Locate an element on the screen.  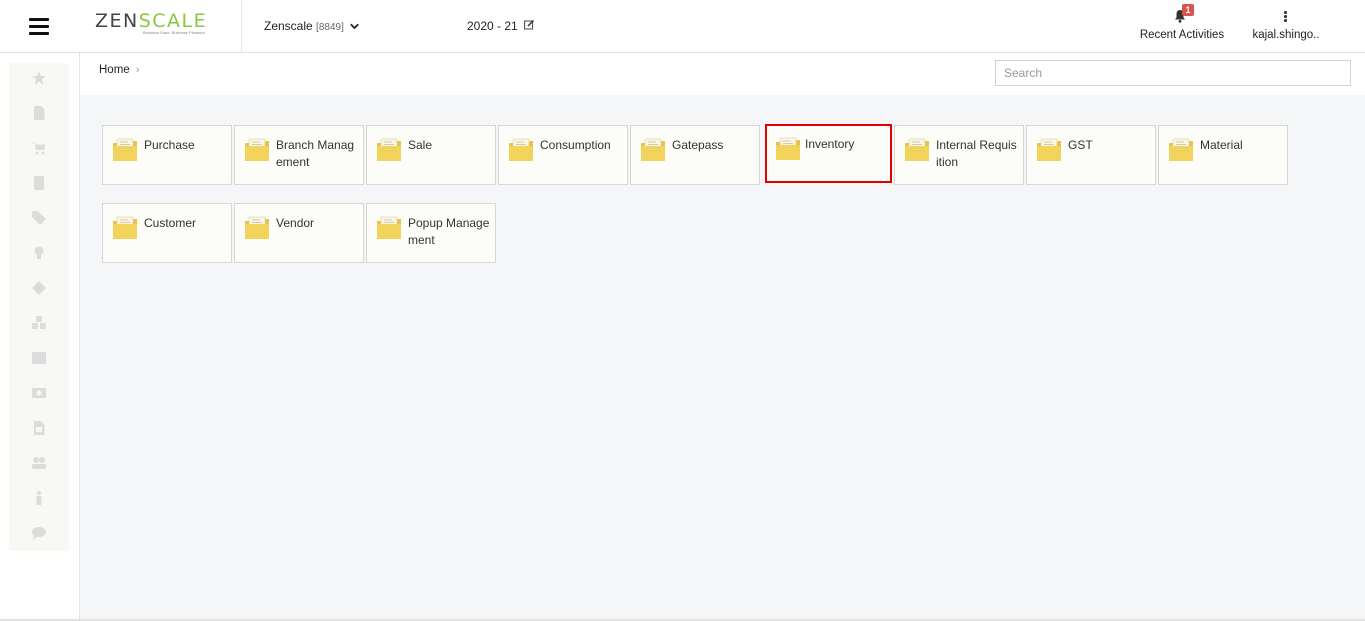
module-label: Consumption is located at coordinates (575, 145).